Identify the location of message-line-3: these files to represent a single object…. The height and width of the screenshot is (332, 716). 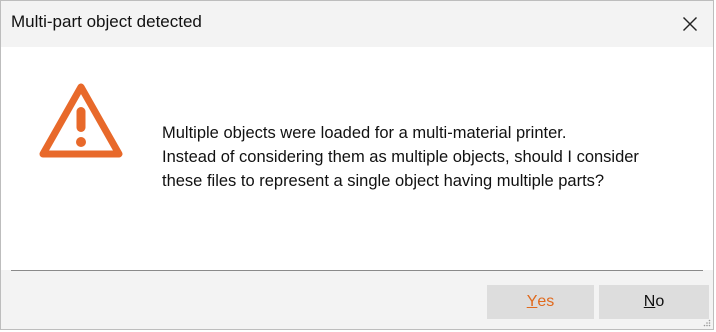
(383, 181).